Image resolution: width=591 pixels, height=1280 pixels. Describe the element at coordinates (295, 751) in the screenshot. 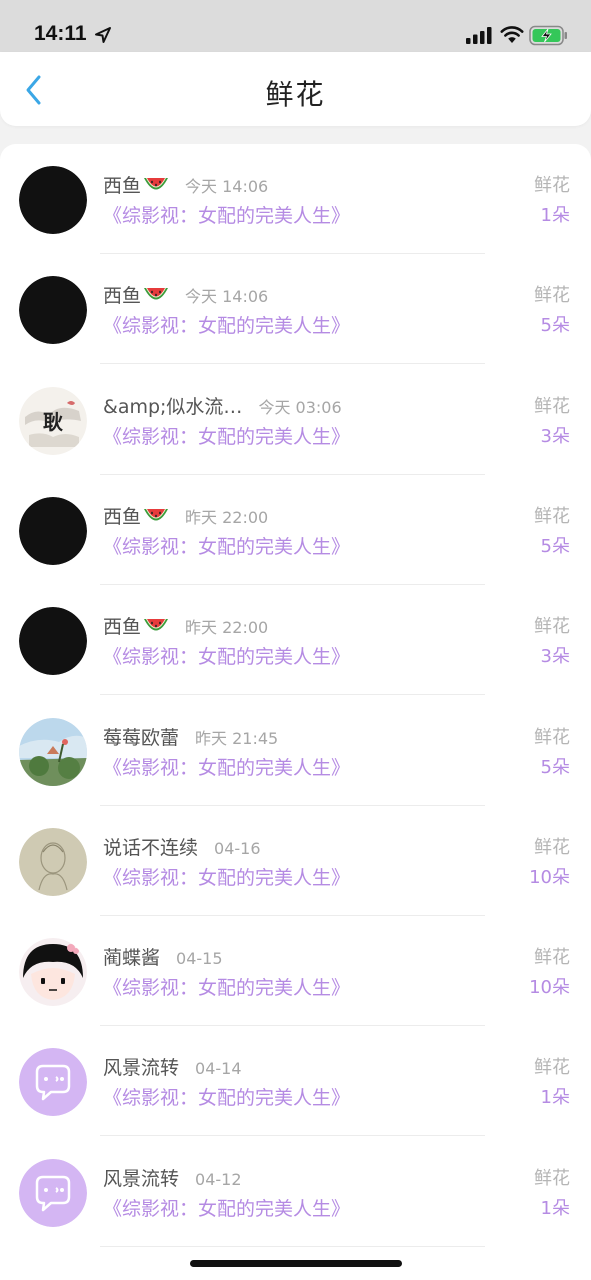

I see `list-item: 莓莓欧蕾 昨天 21:45 《综影视：女配的完美人生》 鲜花 5朵` at that location.